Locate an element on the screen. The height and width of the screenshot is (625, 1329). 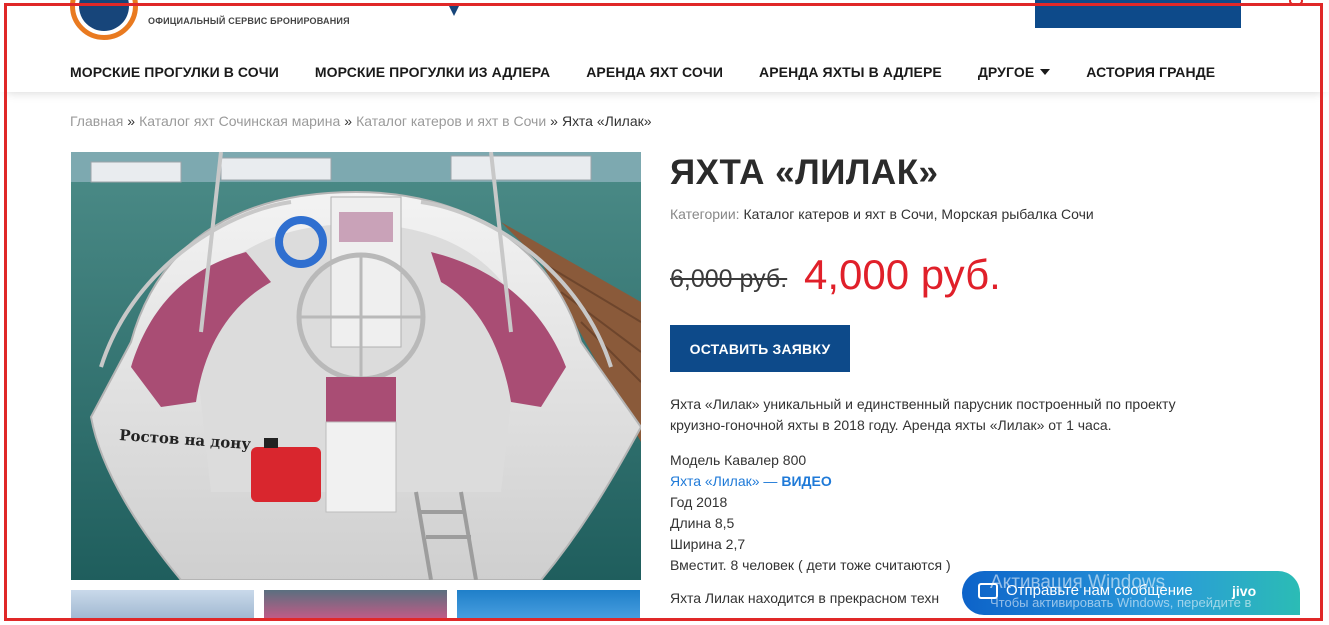
spec-width: Ширина 2,7 is located at coordinates (708, 544).